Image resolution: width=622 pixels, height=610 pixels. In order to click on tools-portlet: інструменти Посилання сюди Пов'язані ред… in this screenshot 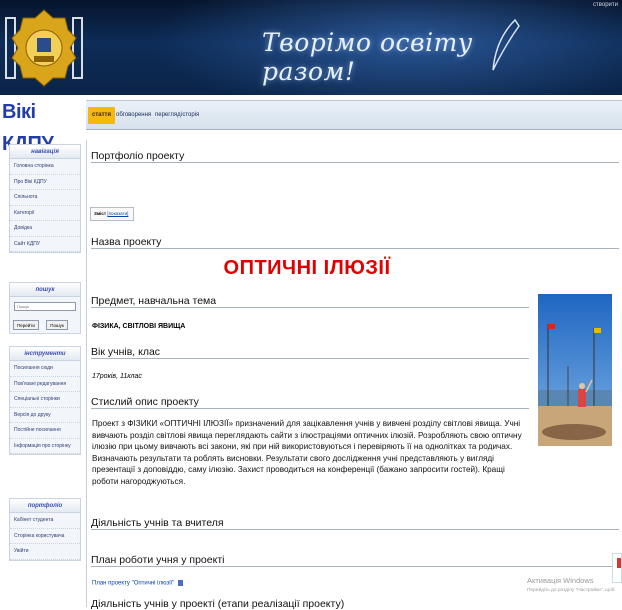, I will do `click(45, 400)`.